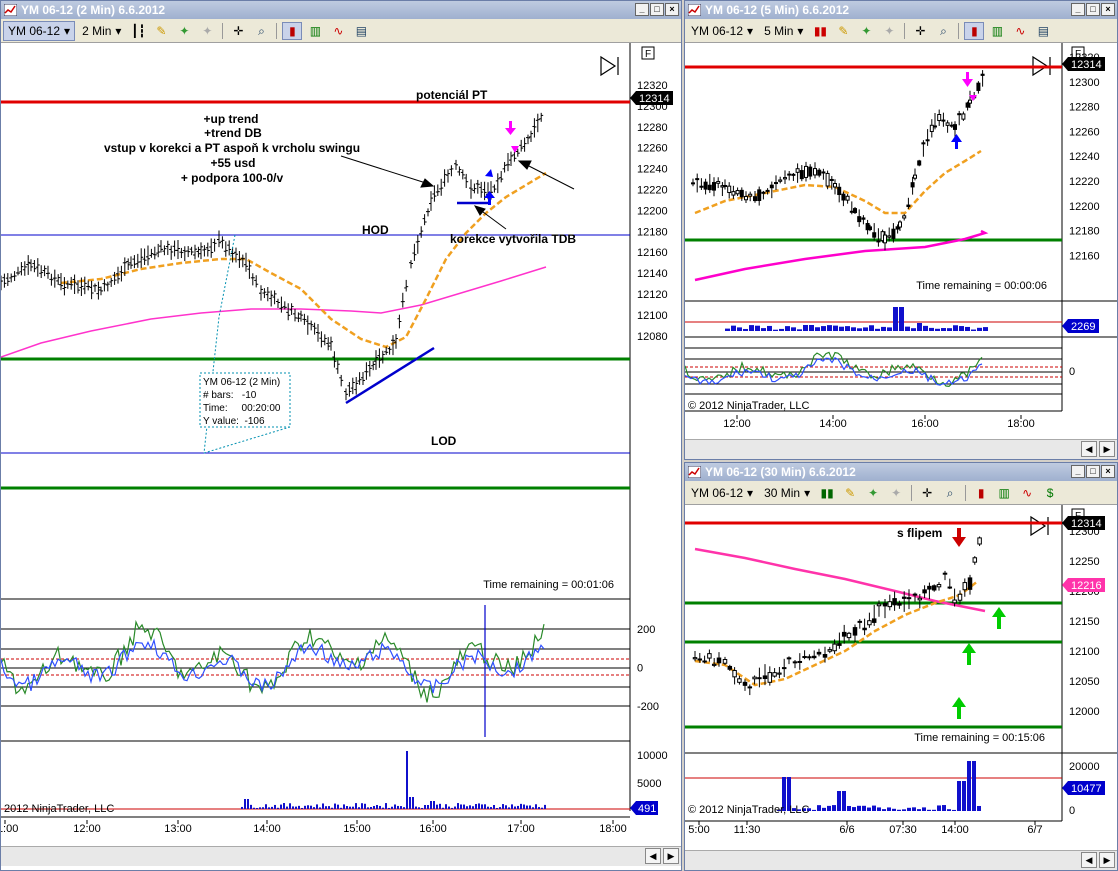  I want to click on axis-tick-label: 12100, so click(652, 316).